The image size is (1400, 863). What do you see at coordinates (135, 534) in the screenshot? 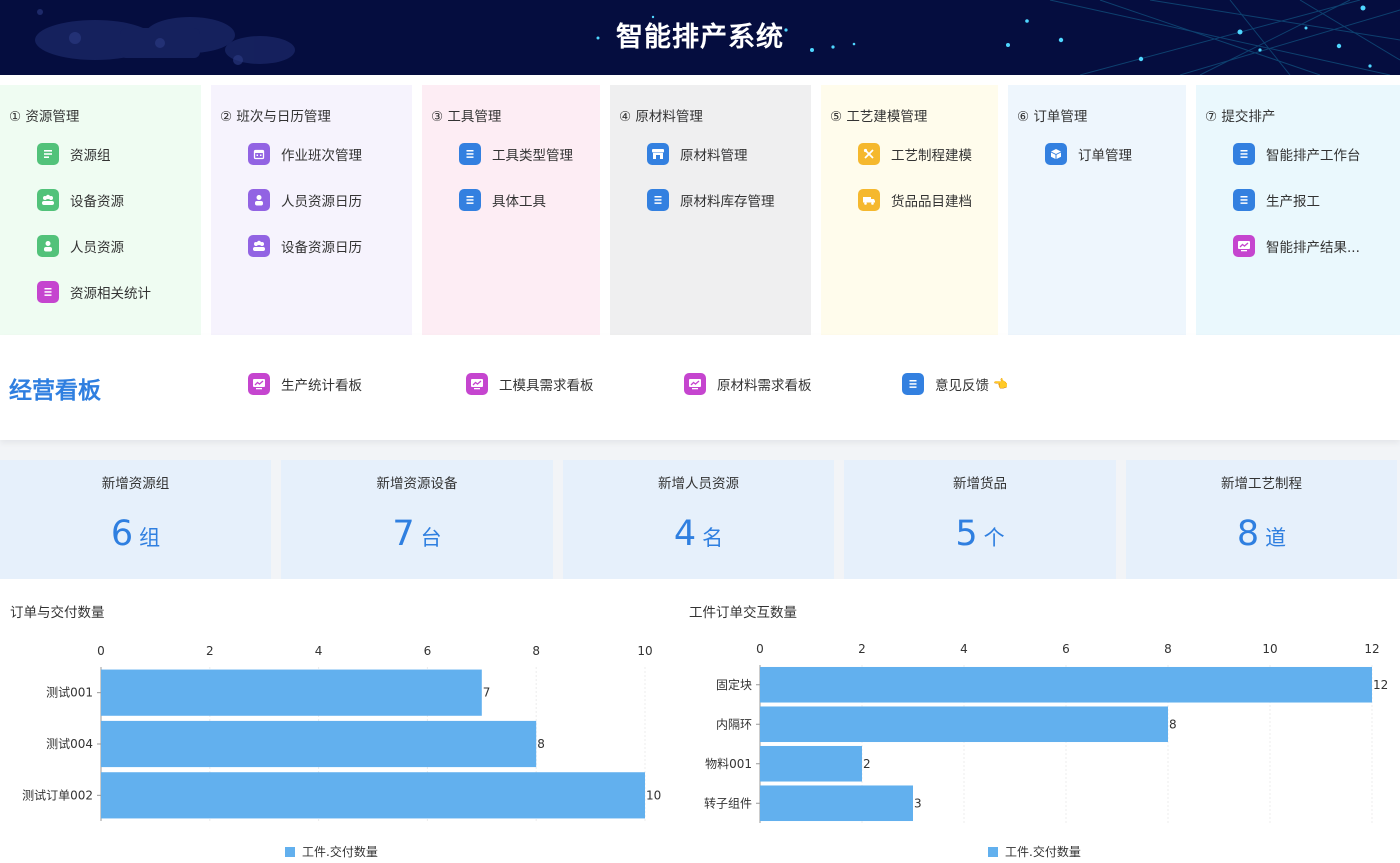
I see `stat-value: 6组` at bounding box center [135, 534].